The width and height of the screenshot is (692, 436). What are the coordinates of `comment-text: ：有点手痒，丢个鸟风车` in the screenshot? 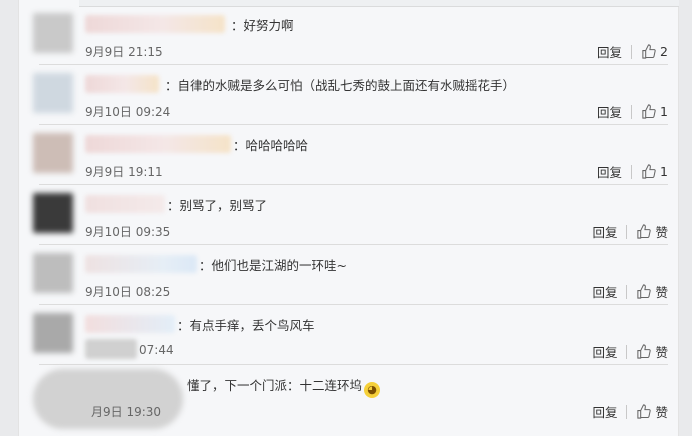 It's located at (246, 325).